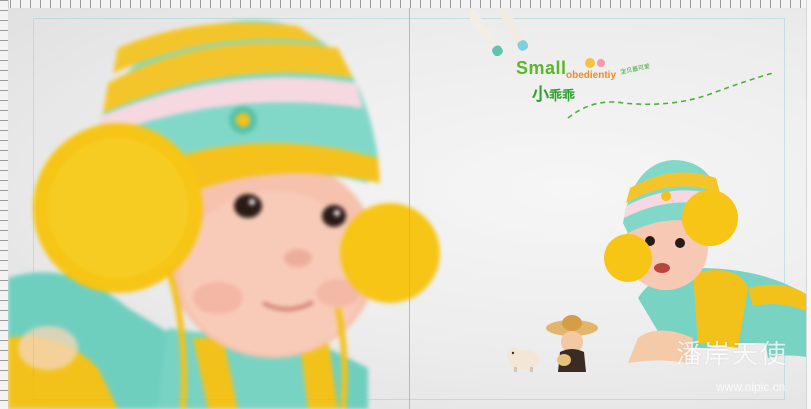 Image resolution: width=811 pixels, height=409 pixels. Describe the element at coordinates (499, 32) in the screenshot. I see `crayons-decoration` at that location.